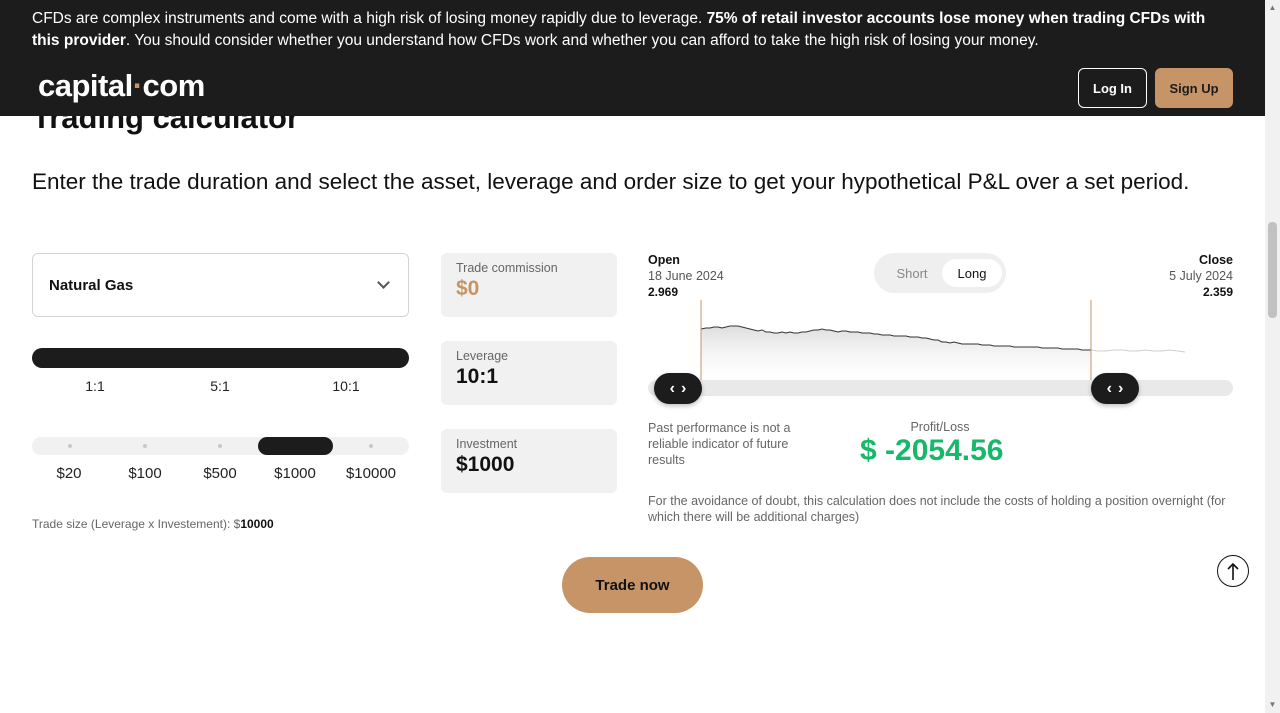 Image resolution: width=1280 pixels, height=713 pixels. What do you see at coordinates (912, 273) in the screenshot?
I see `toggle-short: Short` at bounding box center [912, 273].